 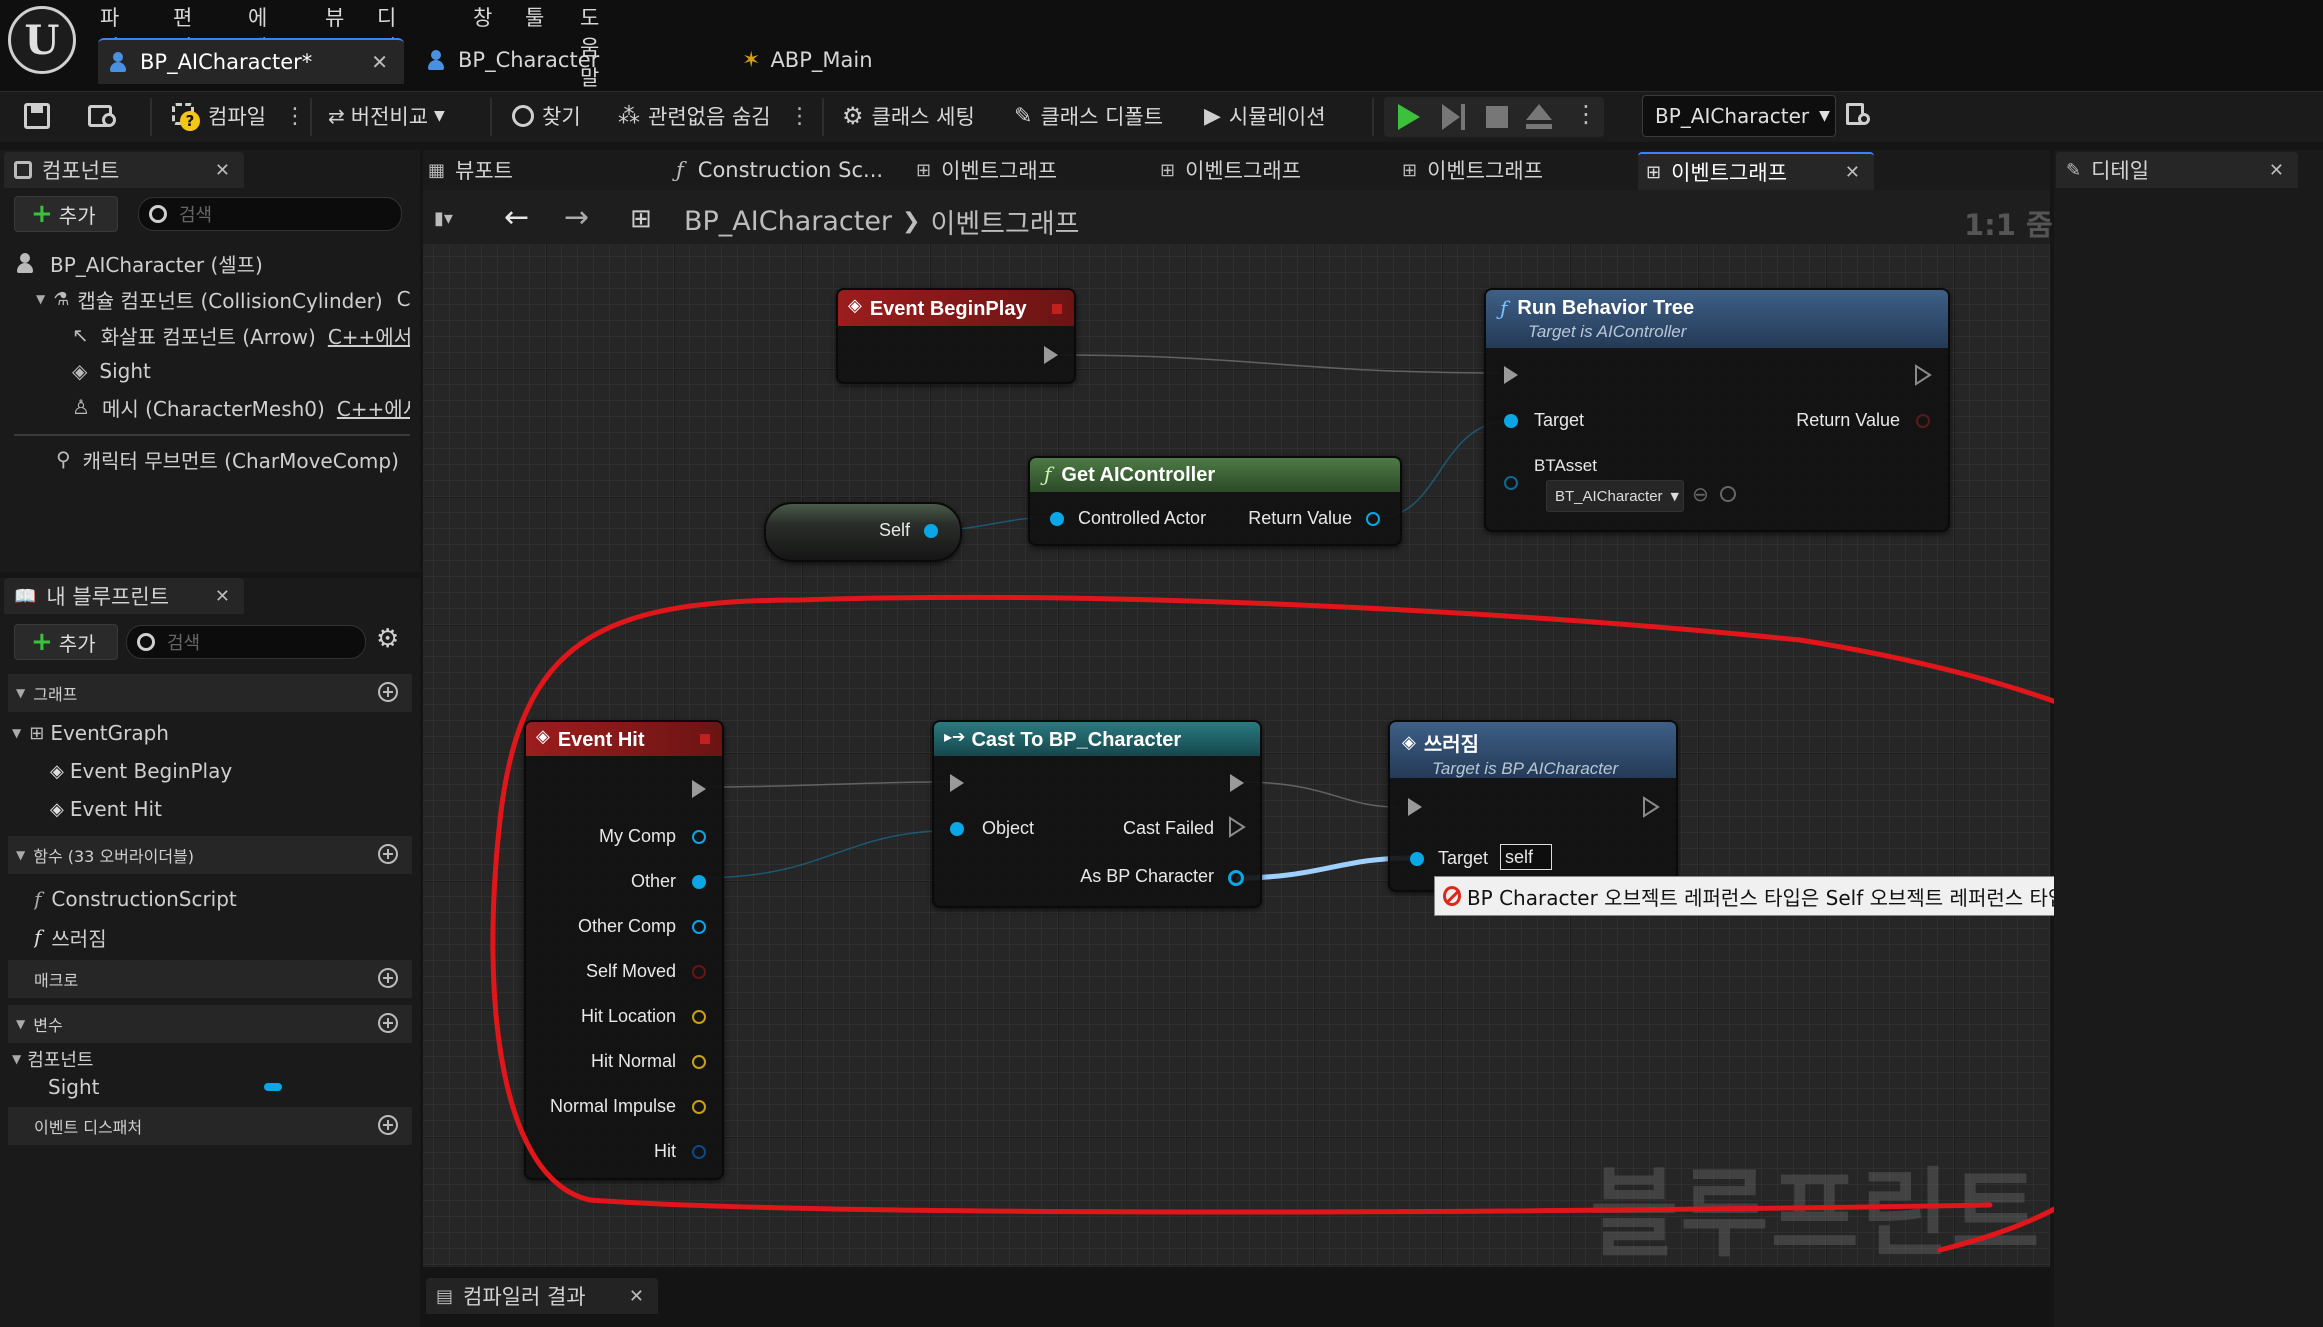 What do you see at coordinates (445, 1296) in the screenshot?
I see `compiler-log-icon: ▤` at bounding box center [445, 1296].